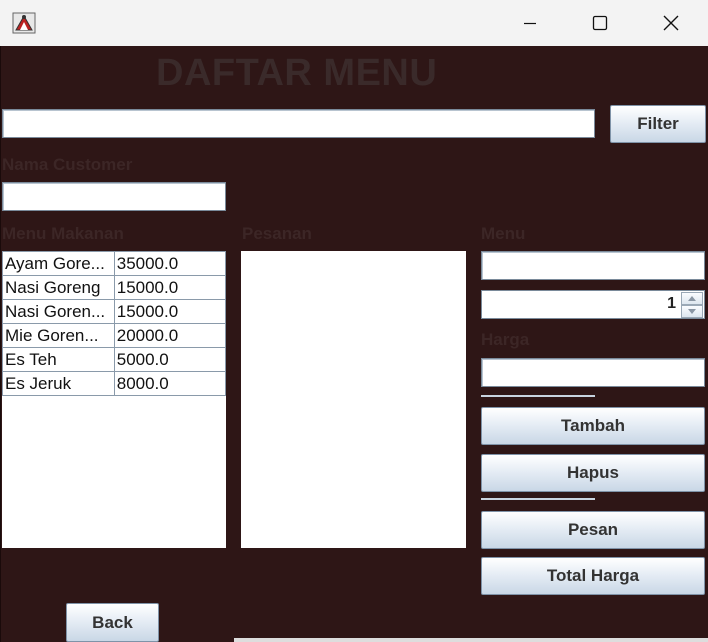  What do you see at coordinates (658, 124) in the screenshot?
I see `filter-button: Filter` at bounding box center [658, 124].